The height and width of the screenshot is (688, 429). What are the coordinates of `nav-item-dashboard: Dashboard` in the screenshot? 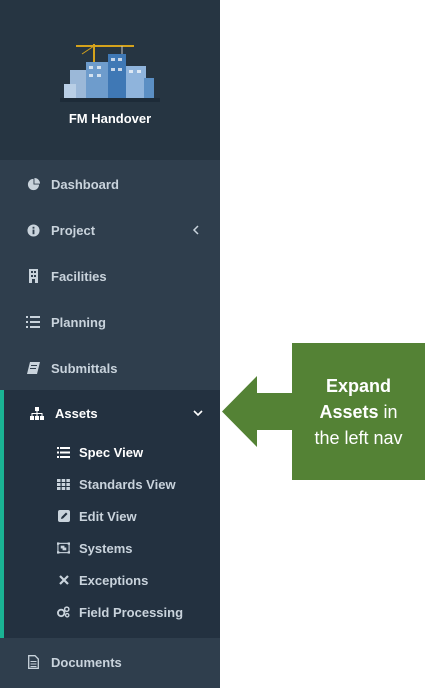 It's located at (110, 184).